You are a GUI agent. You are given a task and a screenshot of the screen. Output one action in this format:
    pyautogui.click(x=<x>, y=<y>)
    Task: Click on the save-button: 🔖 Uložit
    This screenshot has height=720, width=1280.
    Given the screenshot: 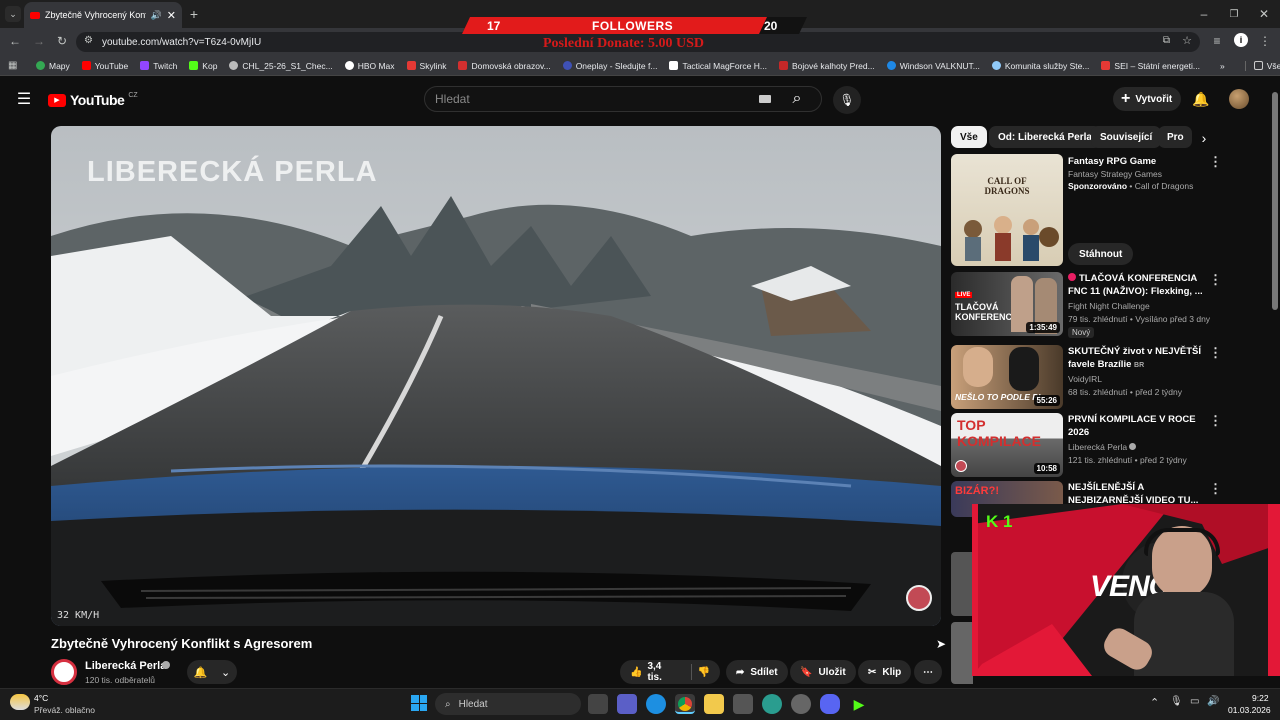 What is the action you would take?
    pyautogui.click(x=823, y=672)
    